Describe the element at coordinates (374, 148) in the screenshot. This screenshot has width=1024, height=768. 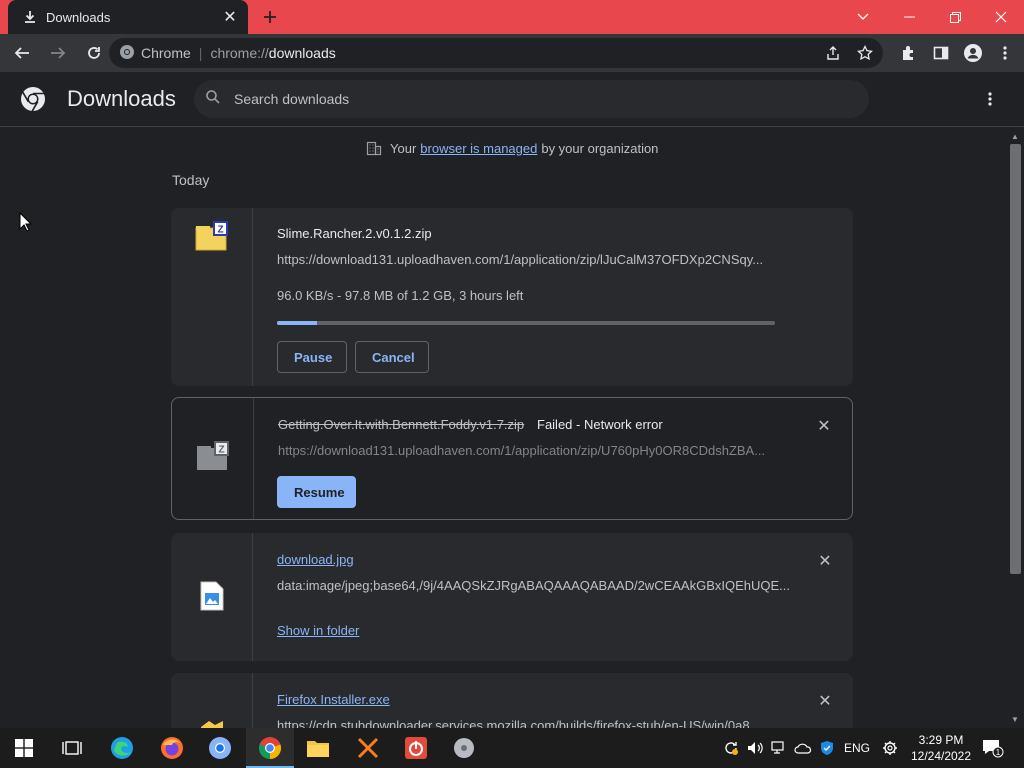
I see `building-icon` at that location.